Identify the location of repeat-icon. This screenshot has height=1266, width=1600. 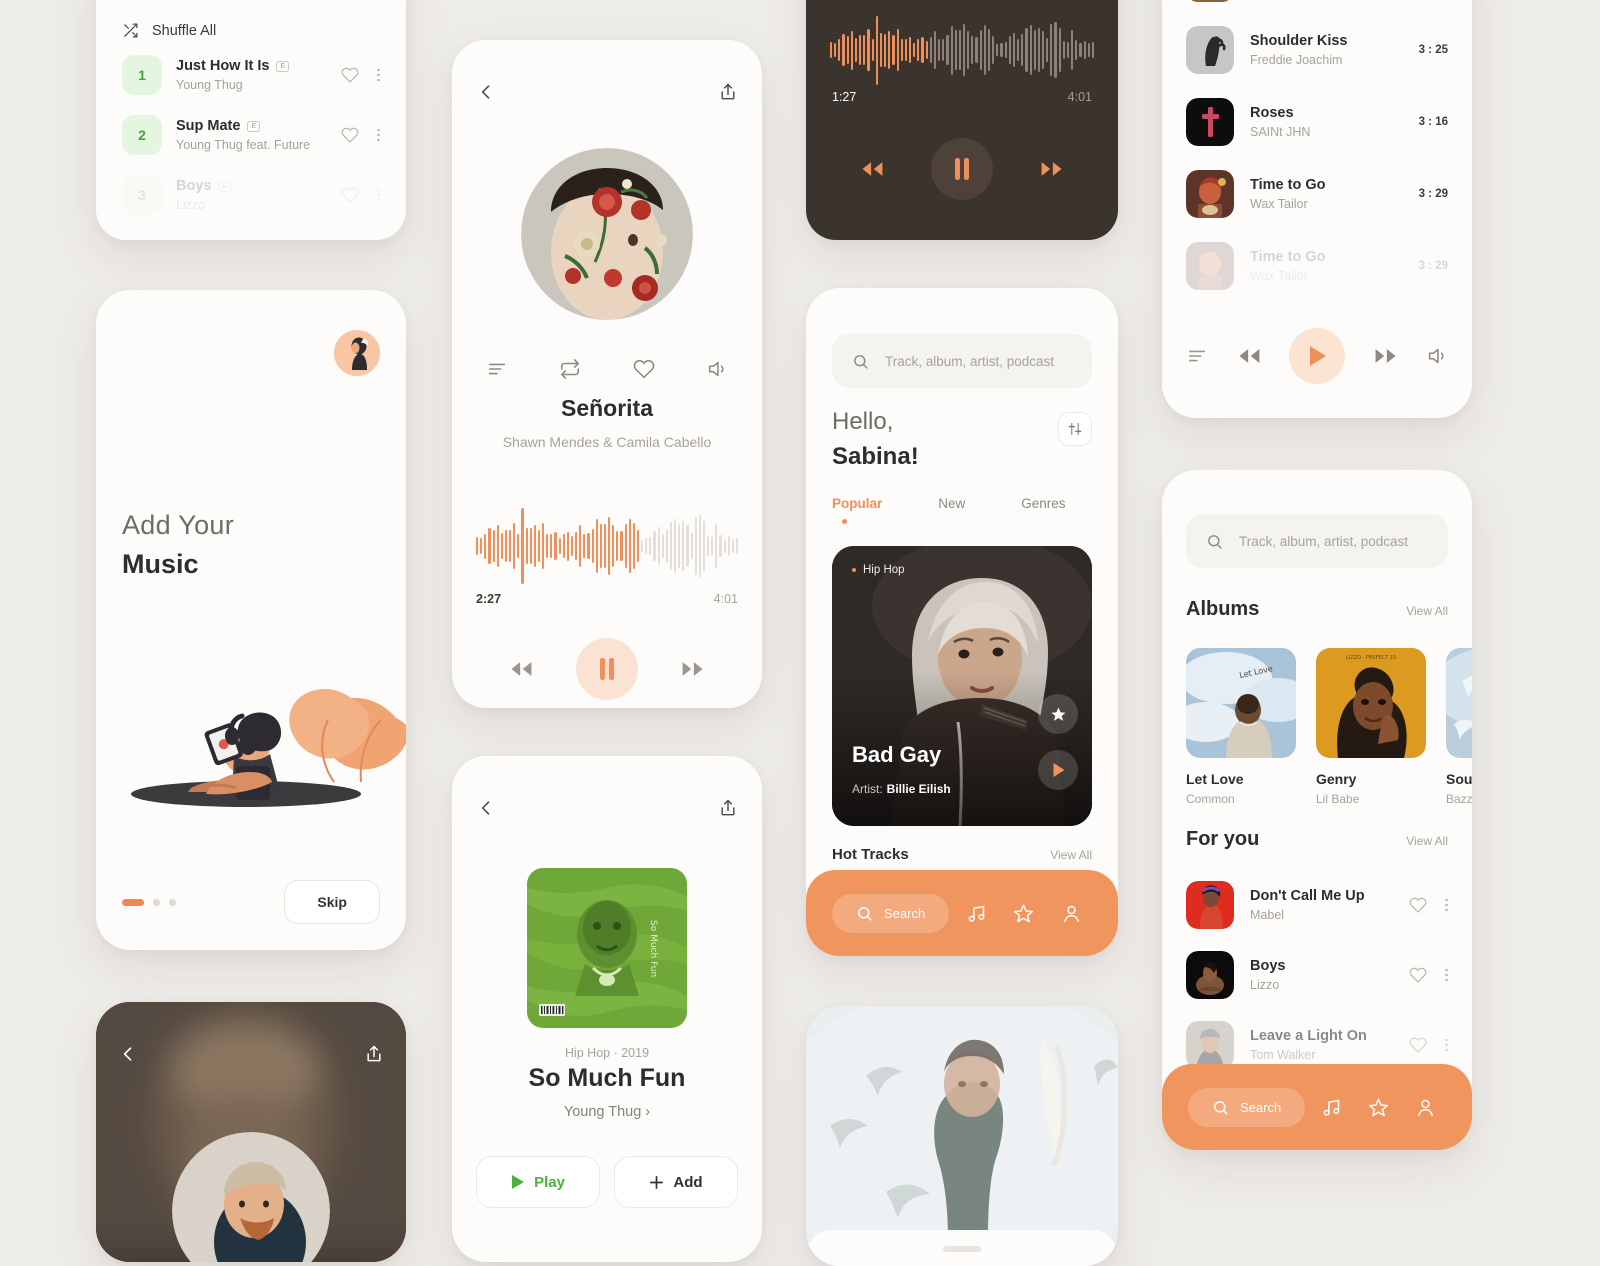
(570, 369).